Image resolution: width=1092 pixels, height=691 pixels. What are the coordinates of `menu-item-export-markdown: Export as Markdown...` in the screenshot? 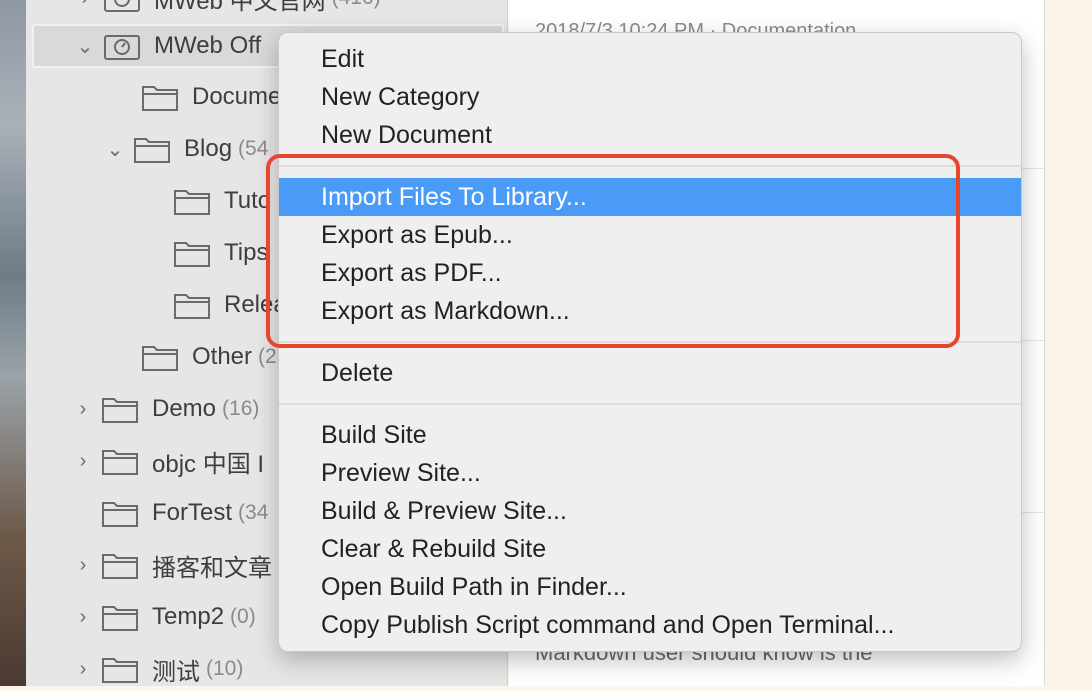 It's located at (650, 311).